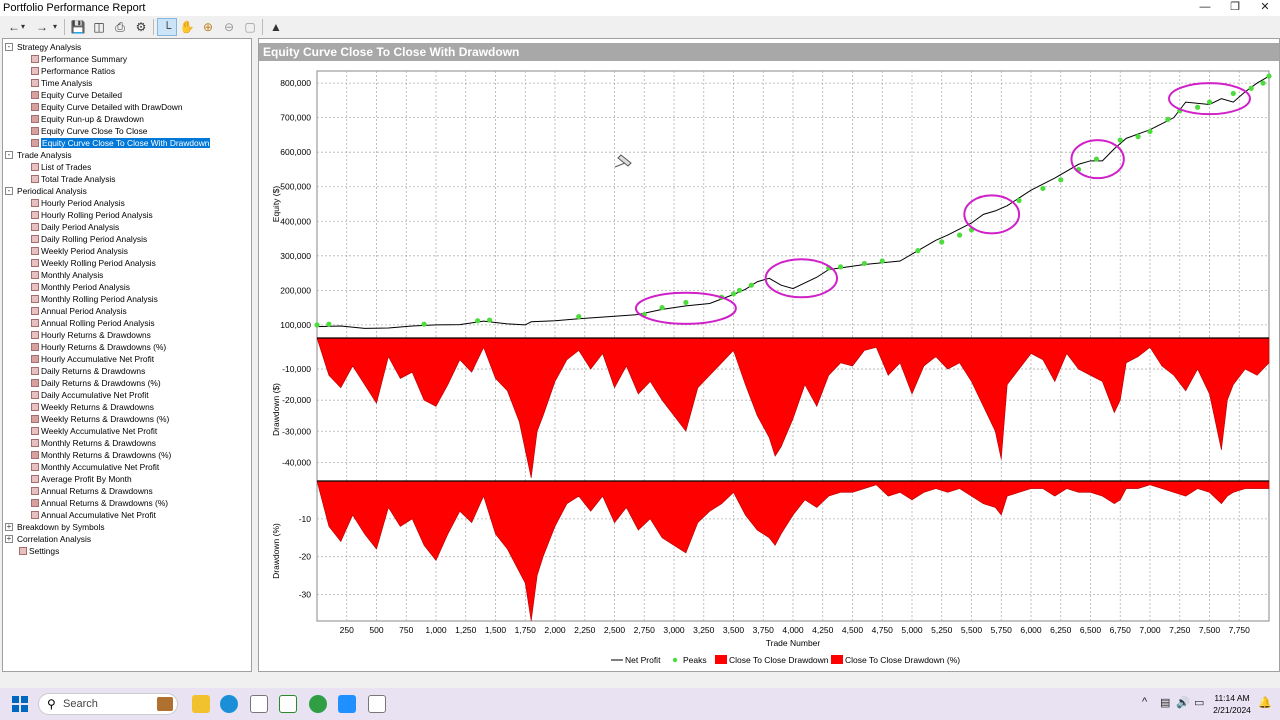 This screenshot has height=720, width=1280. Describe the element at coordinates (288, 704) in the screenshot. I see `app-icon` at that location.